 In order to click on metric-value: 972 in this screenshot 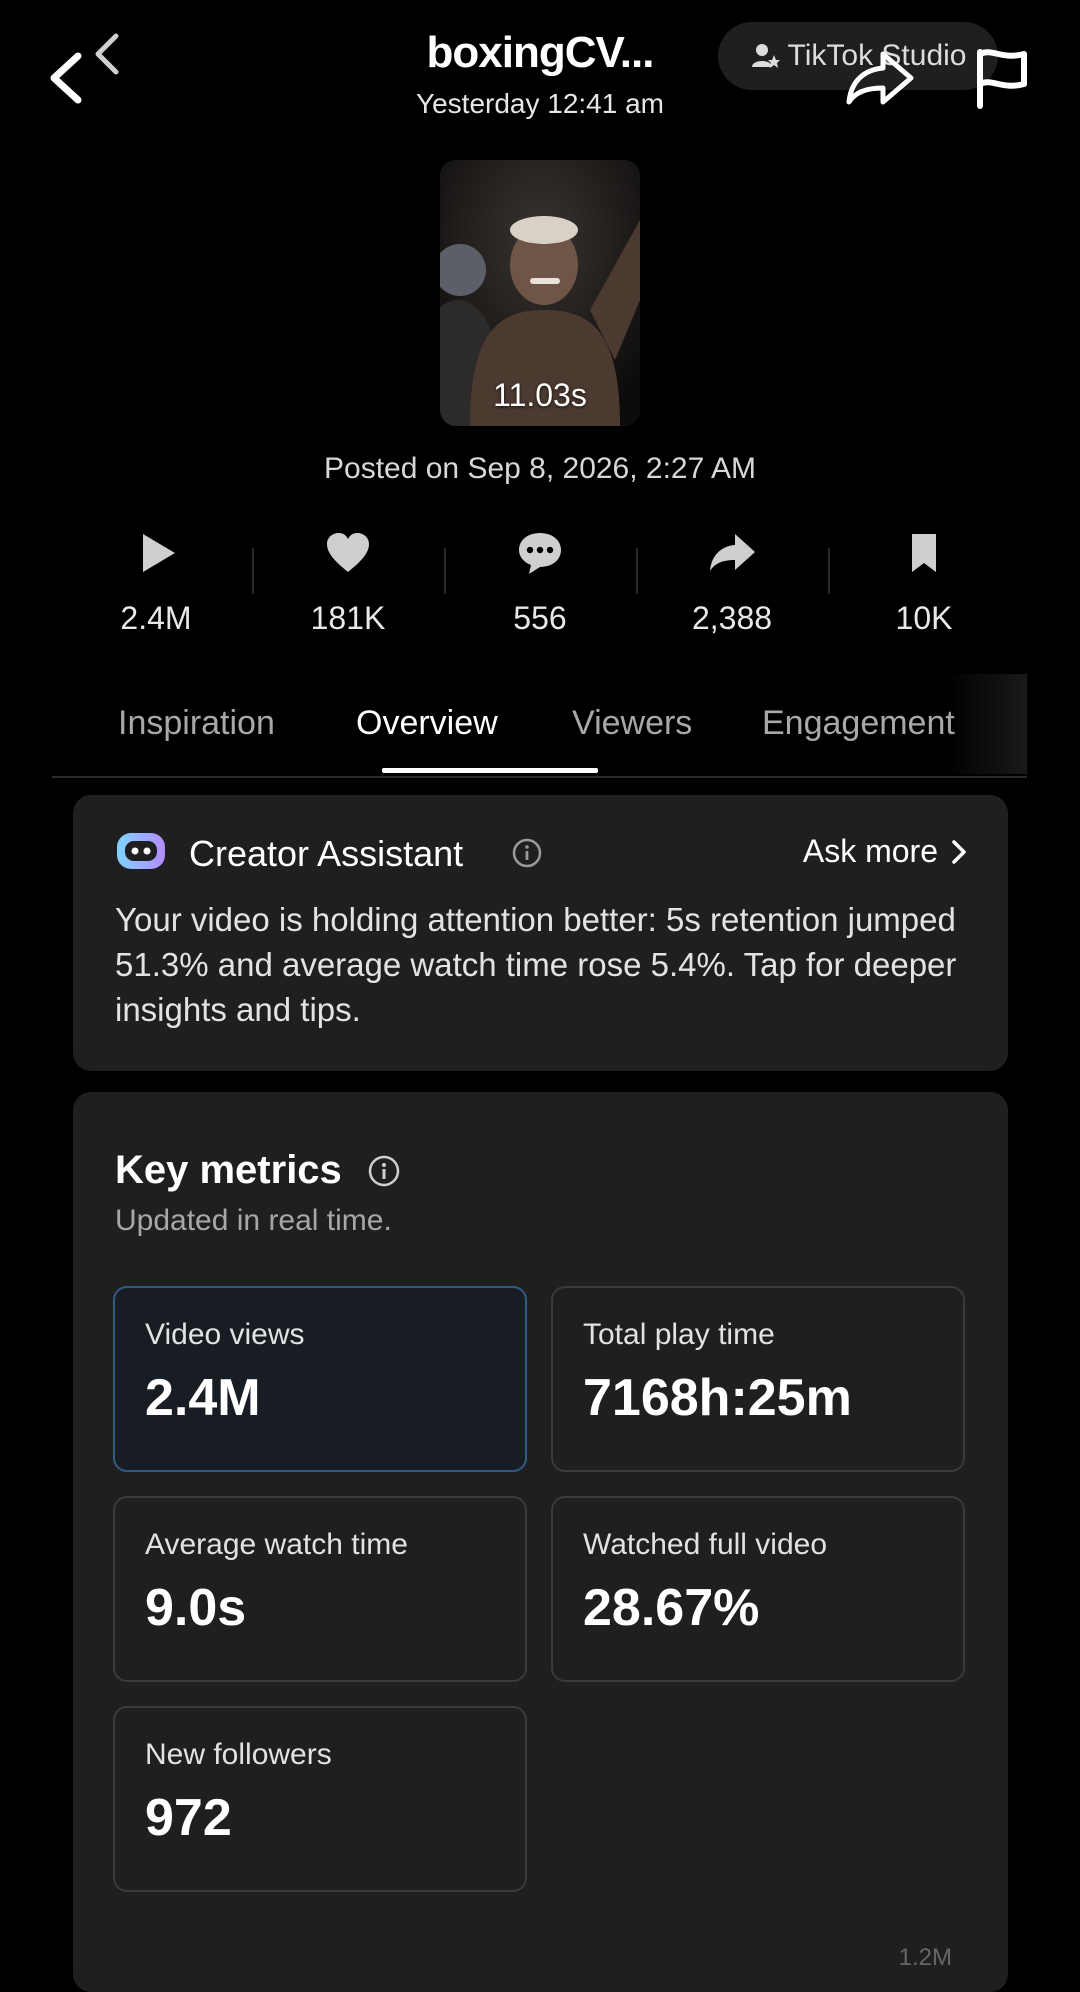, I will do `click(188, 1818)`.